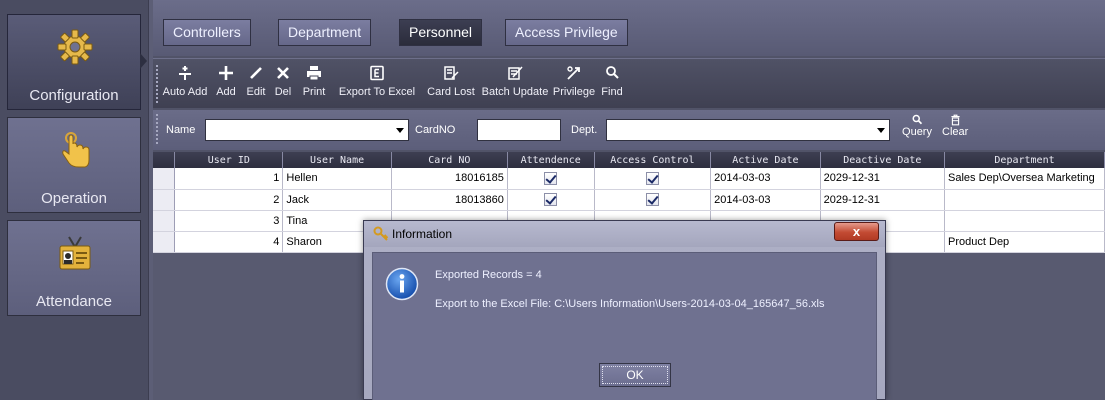 This screenshot has height=400, width=1105. What do you see at coordinates (75, 253) in the screenshot?
I see `id-card-icon` at bounding box center [75, 253].